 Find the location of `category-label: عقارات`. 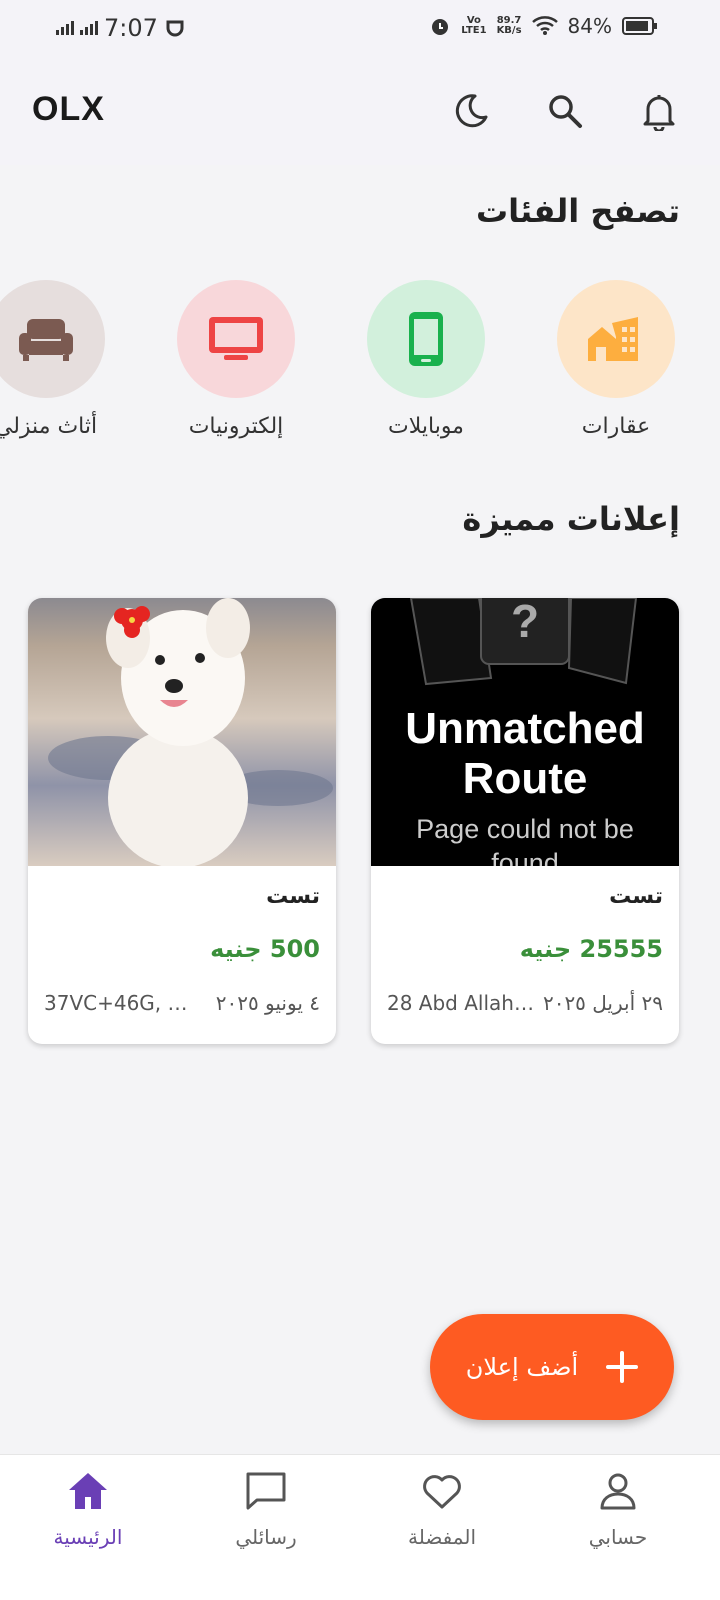

category-label: عقارات is located at coordinates (616, 426).